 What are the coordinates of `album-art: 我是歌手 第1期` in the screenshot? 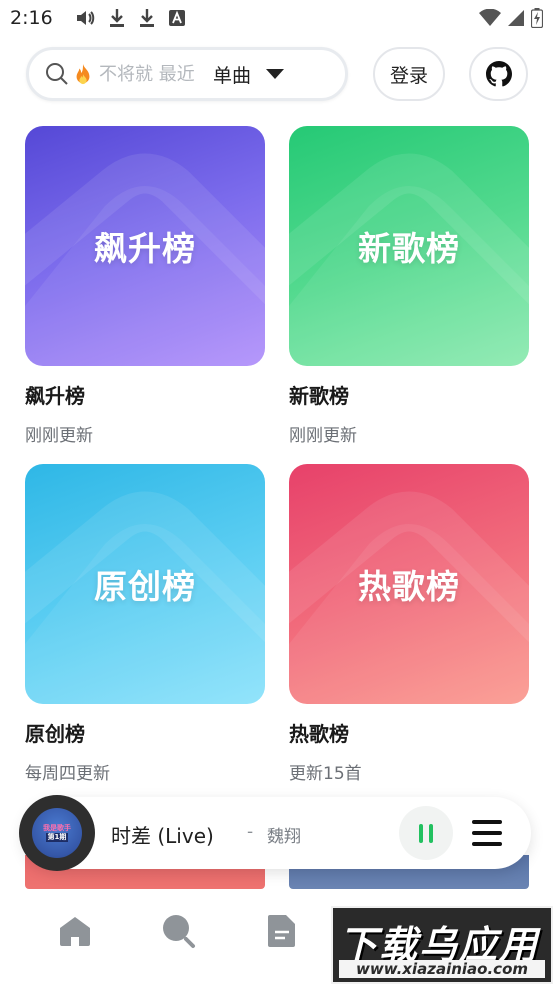 It's located at (57, 833).